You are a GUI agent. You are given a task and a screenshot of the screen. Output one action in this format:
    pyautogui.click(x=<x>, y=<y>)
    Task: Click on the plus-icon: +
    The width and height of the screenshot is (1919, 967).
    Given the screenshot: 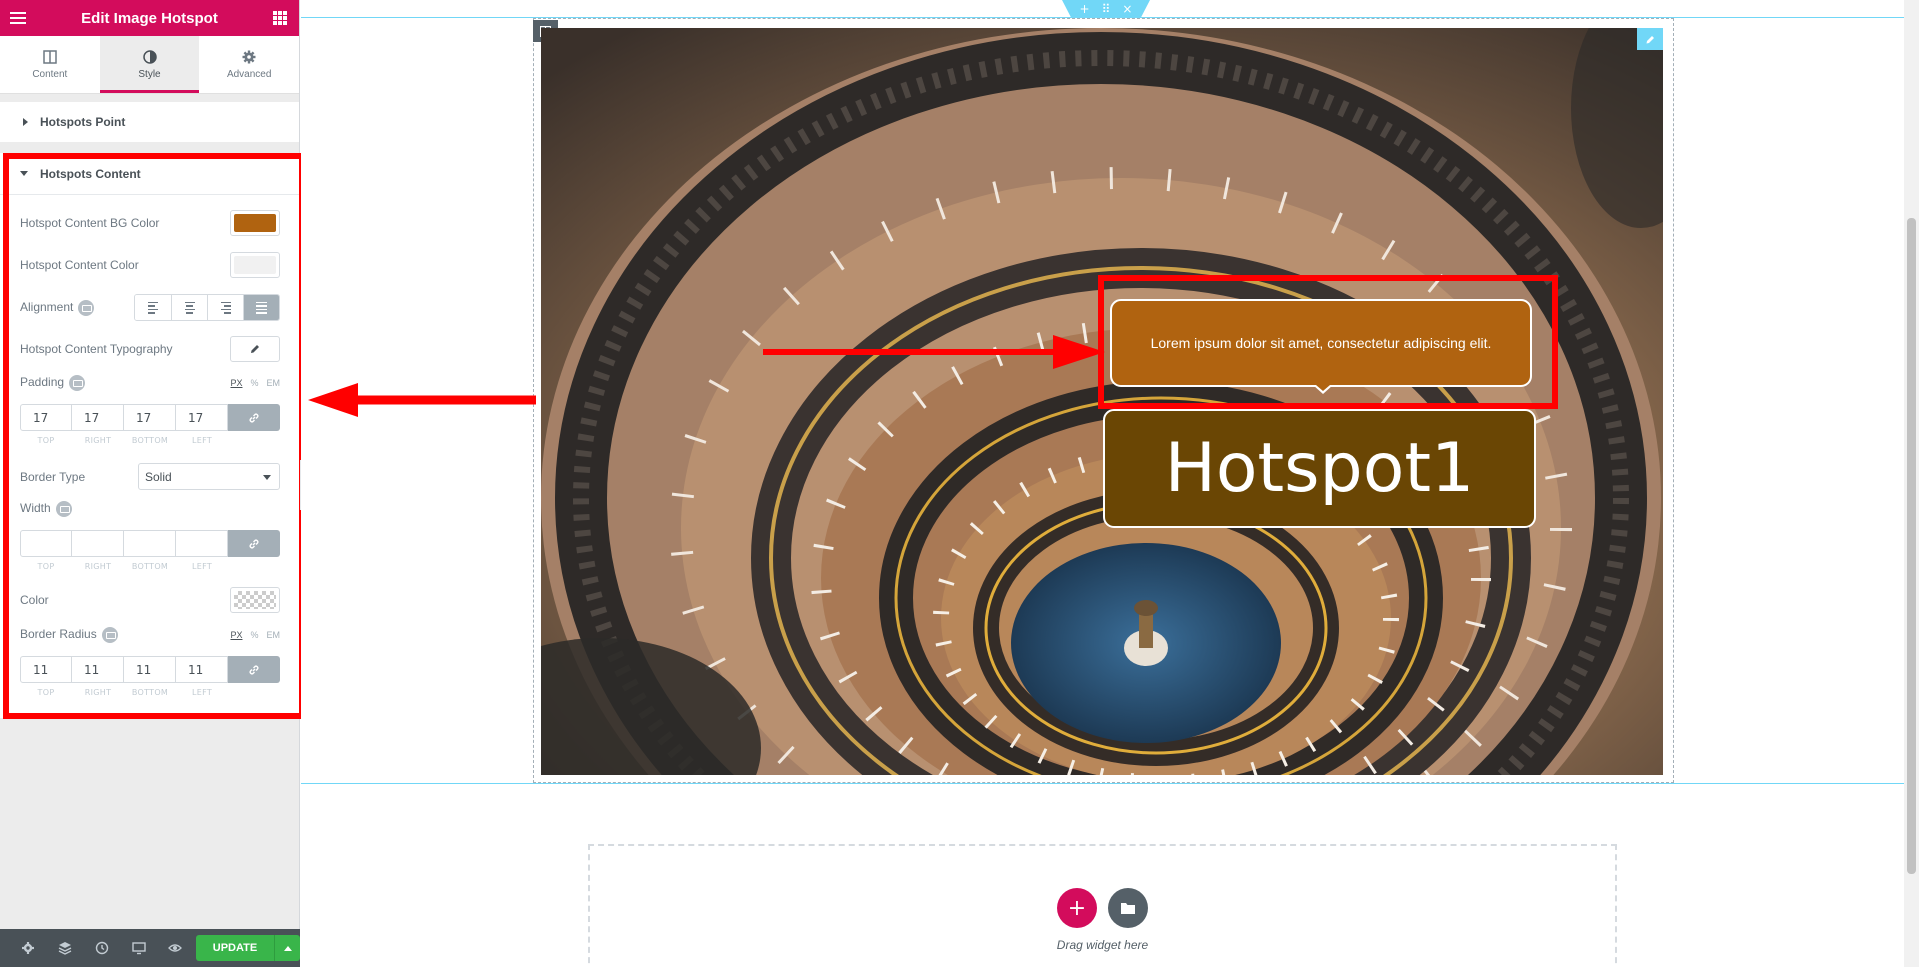 What is the action you would take?
    pyautogui.click(x=1077, y=908)
    